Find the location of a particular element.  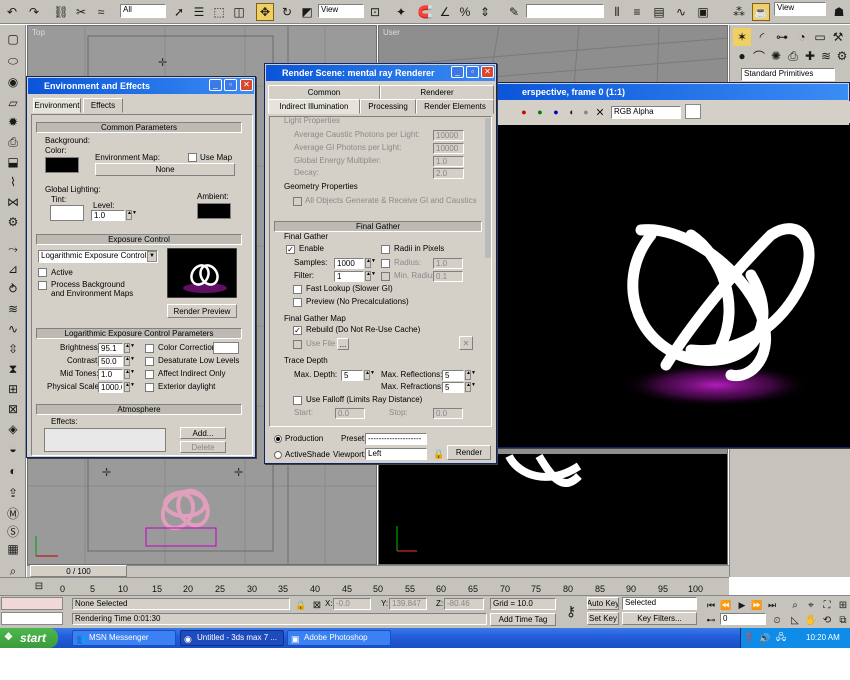

create-box-icon: ▢ is located at coordinates (13, 39).